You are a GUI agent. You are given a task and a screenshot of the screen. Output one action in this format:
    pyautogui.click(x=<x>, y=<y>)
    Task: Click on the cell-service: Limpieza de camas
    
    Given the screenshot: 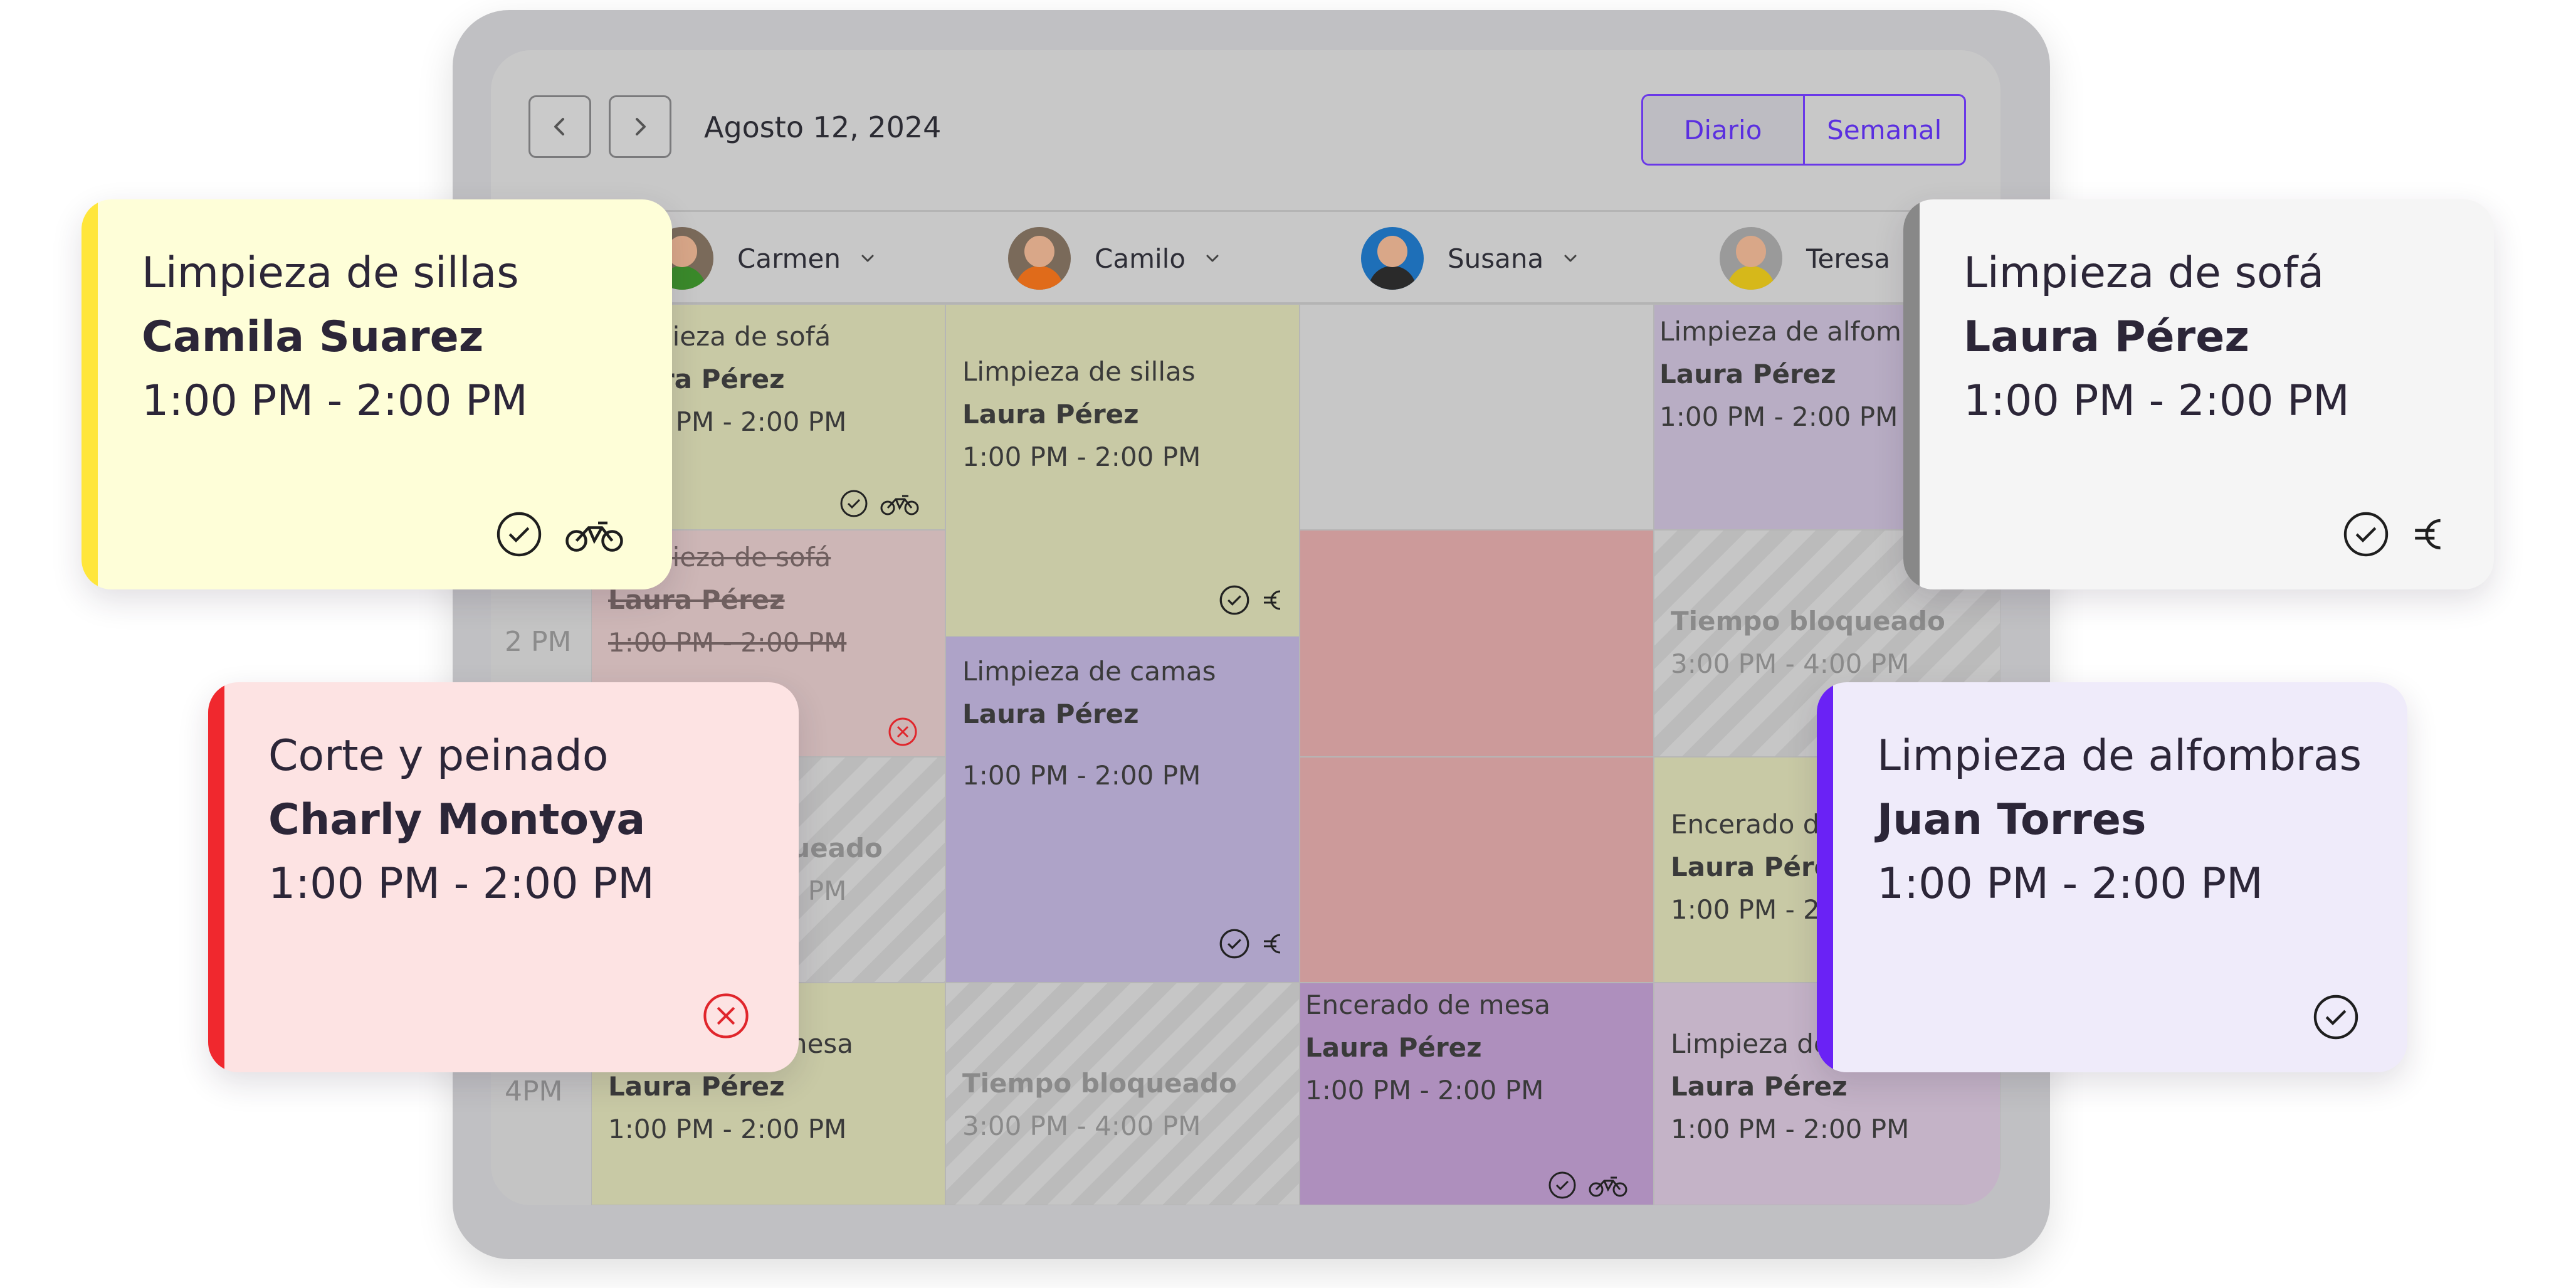 What is the action you would take?
    pyautogui.click(x=1089, y=671)
    